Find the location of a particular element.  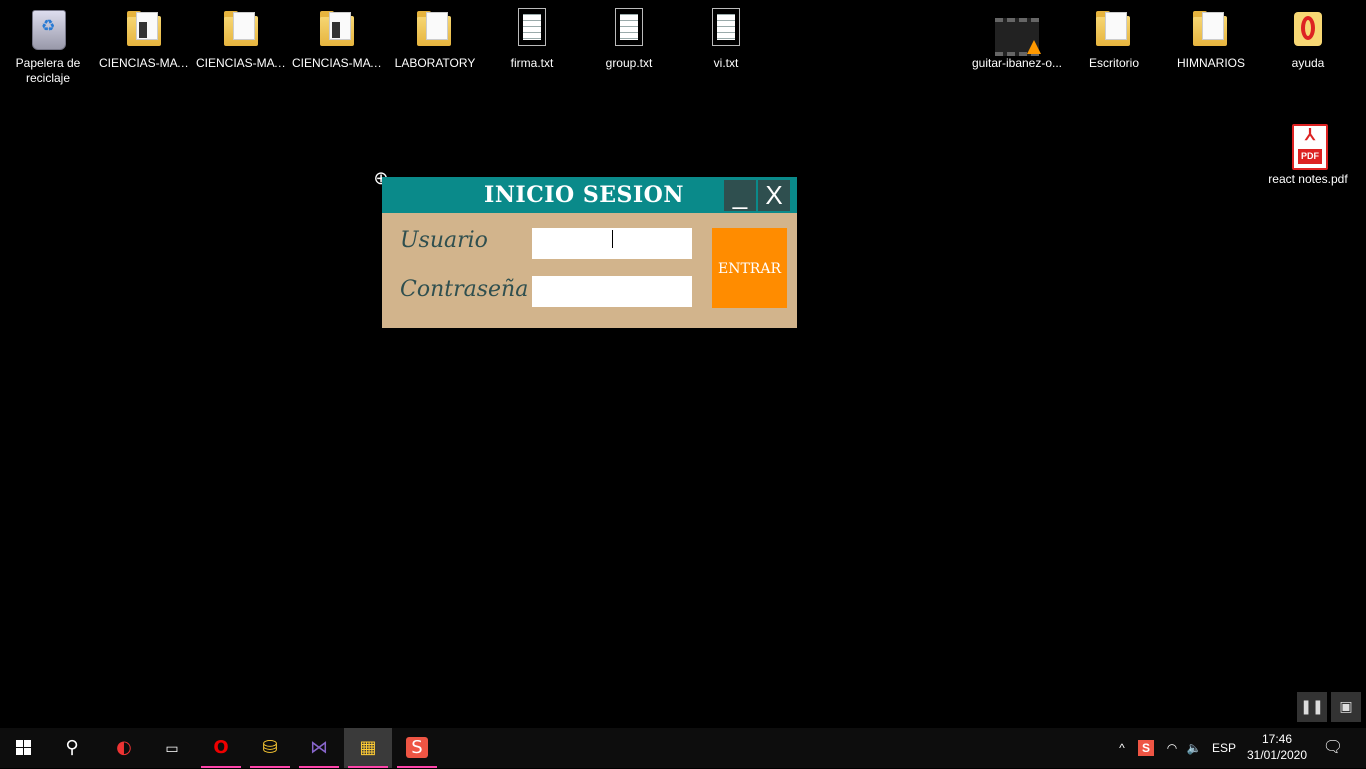

desktop-icon-folder-laboratory: LABORATORY is located at coordinates (435, 39).